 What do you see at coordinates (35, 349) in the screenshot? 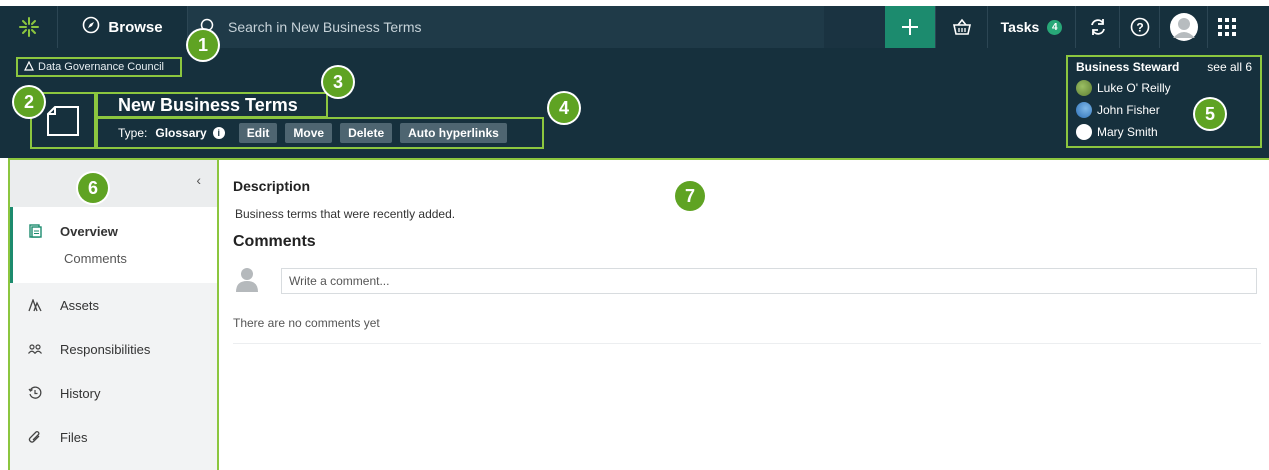
I see `responsibilities-icon` at bounding box center [35, 349].